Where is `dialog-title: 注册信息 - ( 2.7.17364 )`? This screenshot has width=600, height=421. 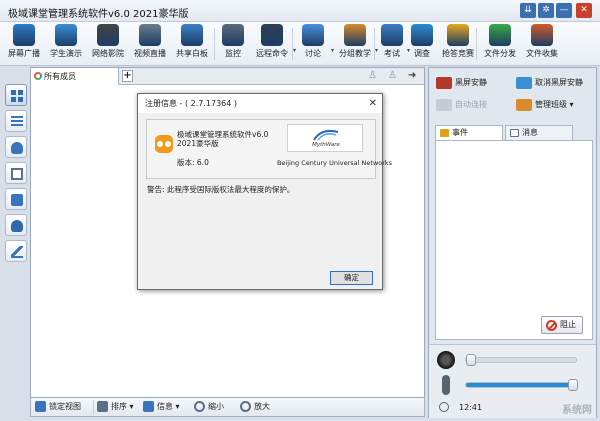 dialog-title: 注册信息 - ( 2.7.17364 ) is located at coordinates (260, 103).